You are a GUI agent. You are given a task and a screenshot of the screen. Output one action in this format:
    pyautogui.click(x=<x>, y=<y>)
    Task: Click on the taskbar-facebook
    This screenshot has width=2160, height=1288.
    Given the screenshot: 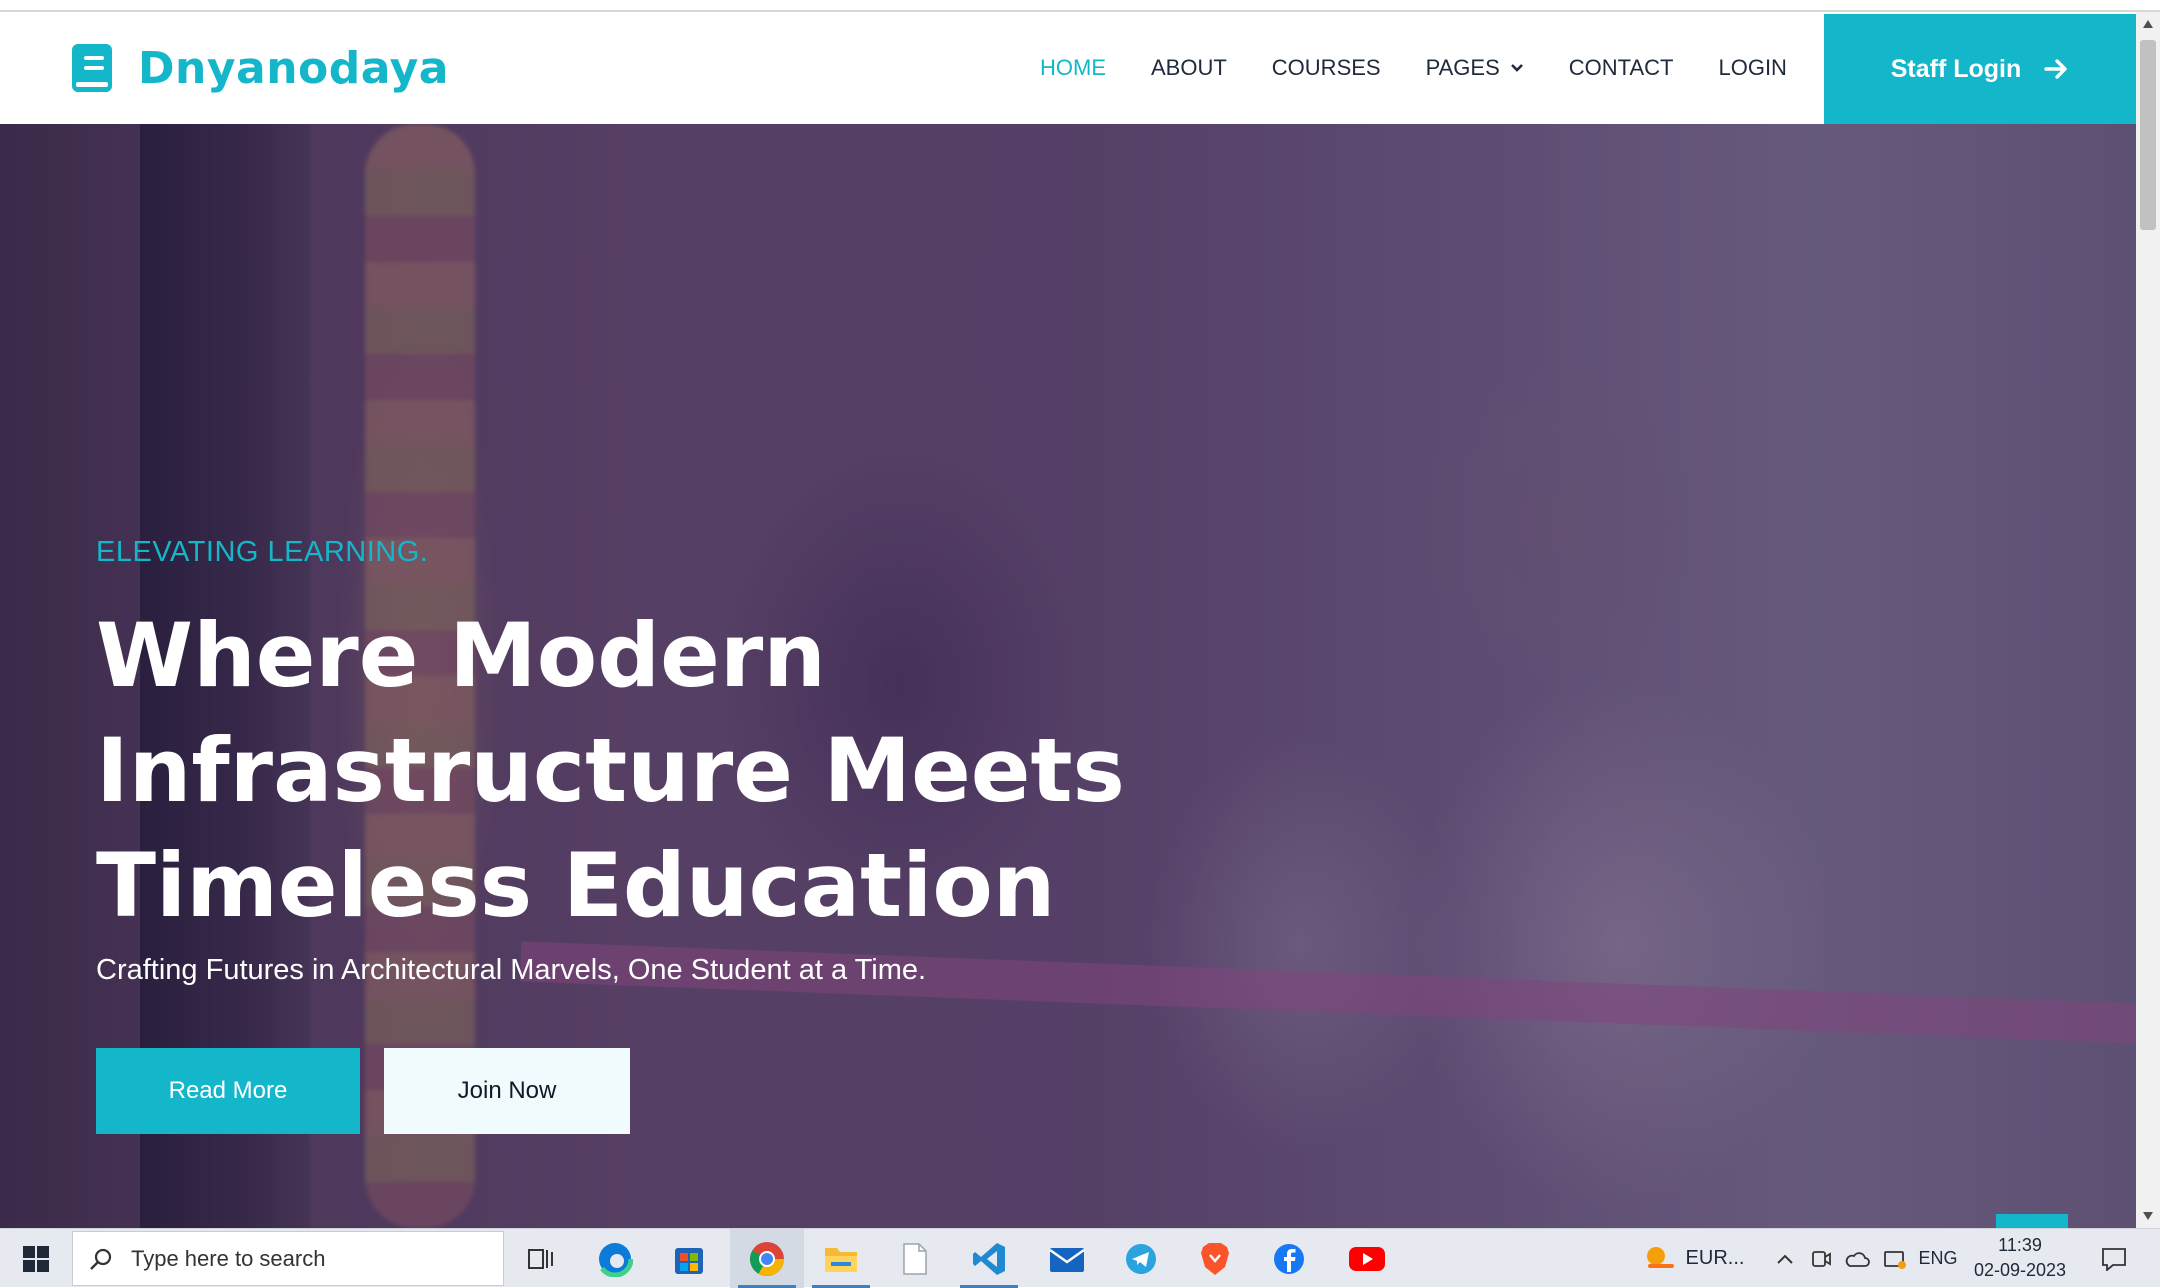 What is the action you would take?
    pyautogui.click(x=1289, y=1258)
    